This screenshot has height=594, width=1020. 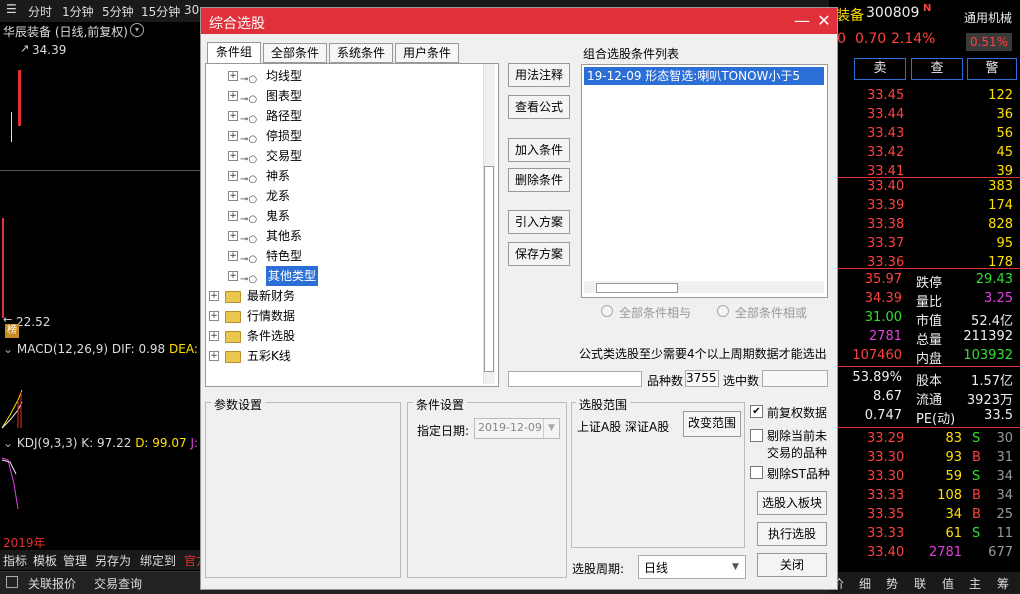 What do you see at coordinates (160, 11) in the screenshot?
I see `period-tab-15min: 15分钟` at bounding box center [160, 11].